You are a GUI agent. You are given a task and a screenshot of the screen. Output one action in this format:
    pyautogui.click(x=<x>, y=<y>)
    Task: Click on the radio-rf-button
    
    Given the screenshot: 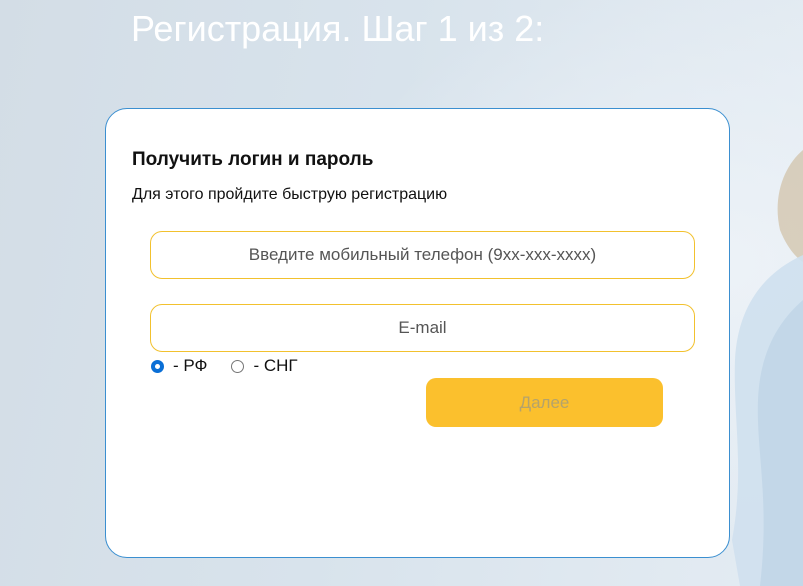 What is the action you would take?
    pyautogui.click(x=157, y=366)
    